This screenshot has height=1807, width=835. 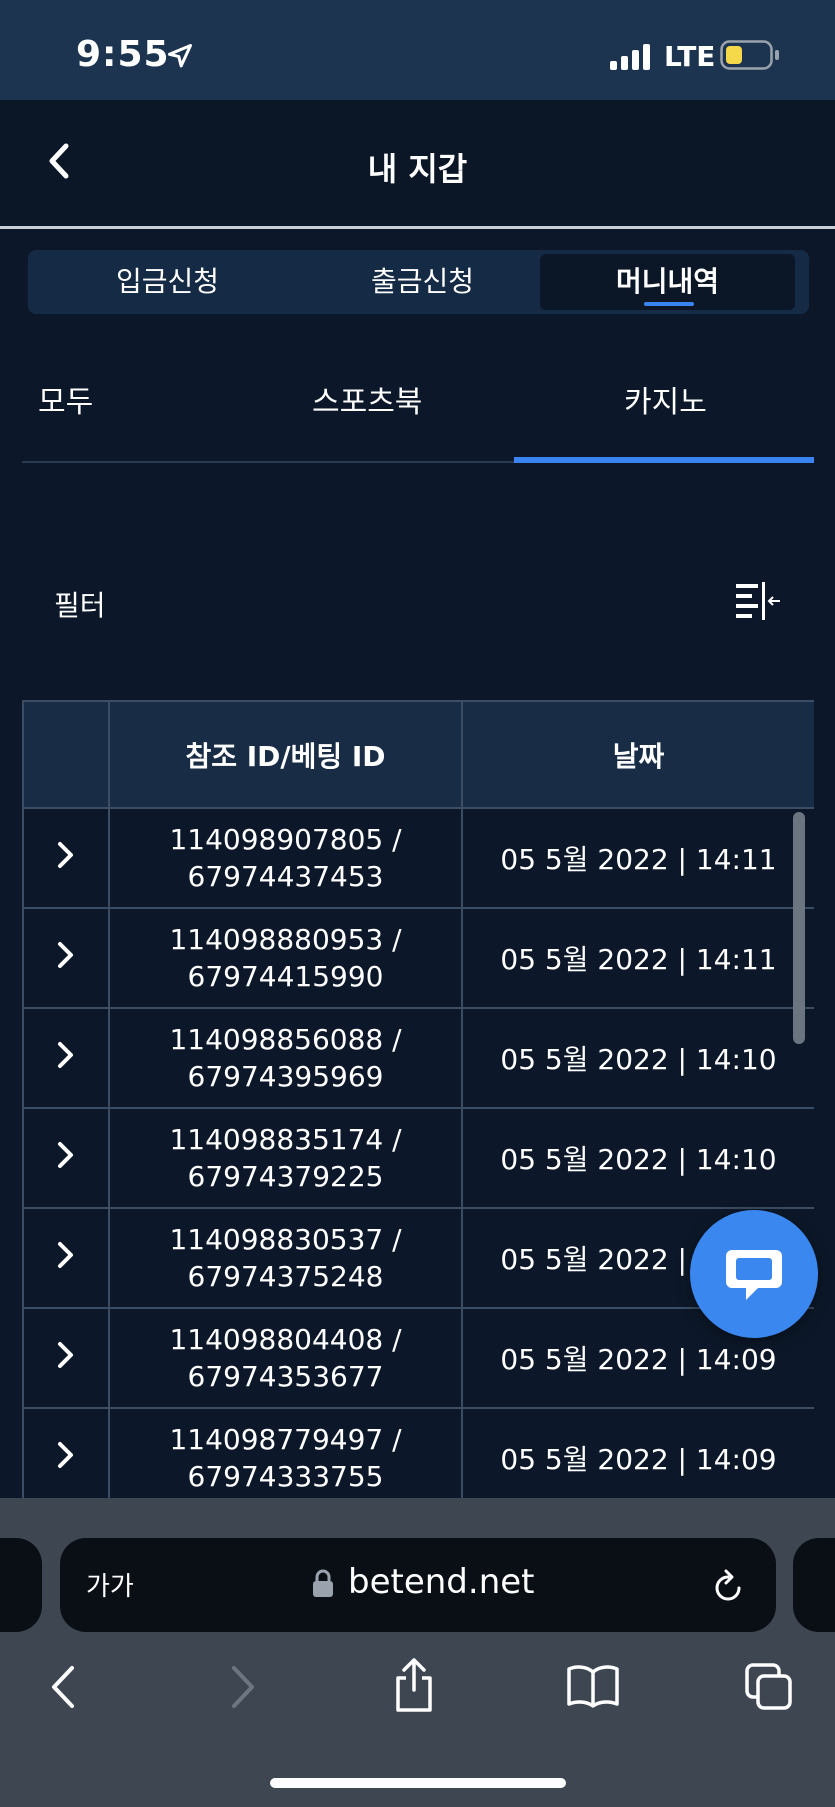 I want to click on active-subtab-indicator, so click(x=664, y=460).